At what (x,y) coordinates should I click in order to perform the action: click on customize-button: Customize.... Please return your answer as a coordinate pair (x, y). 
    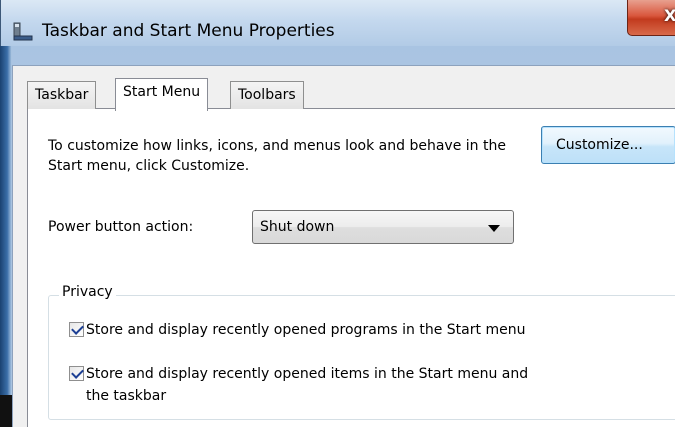
    Looking at the image, I should click on (608, 145).